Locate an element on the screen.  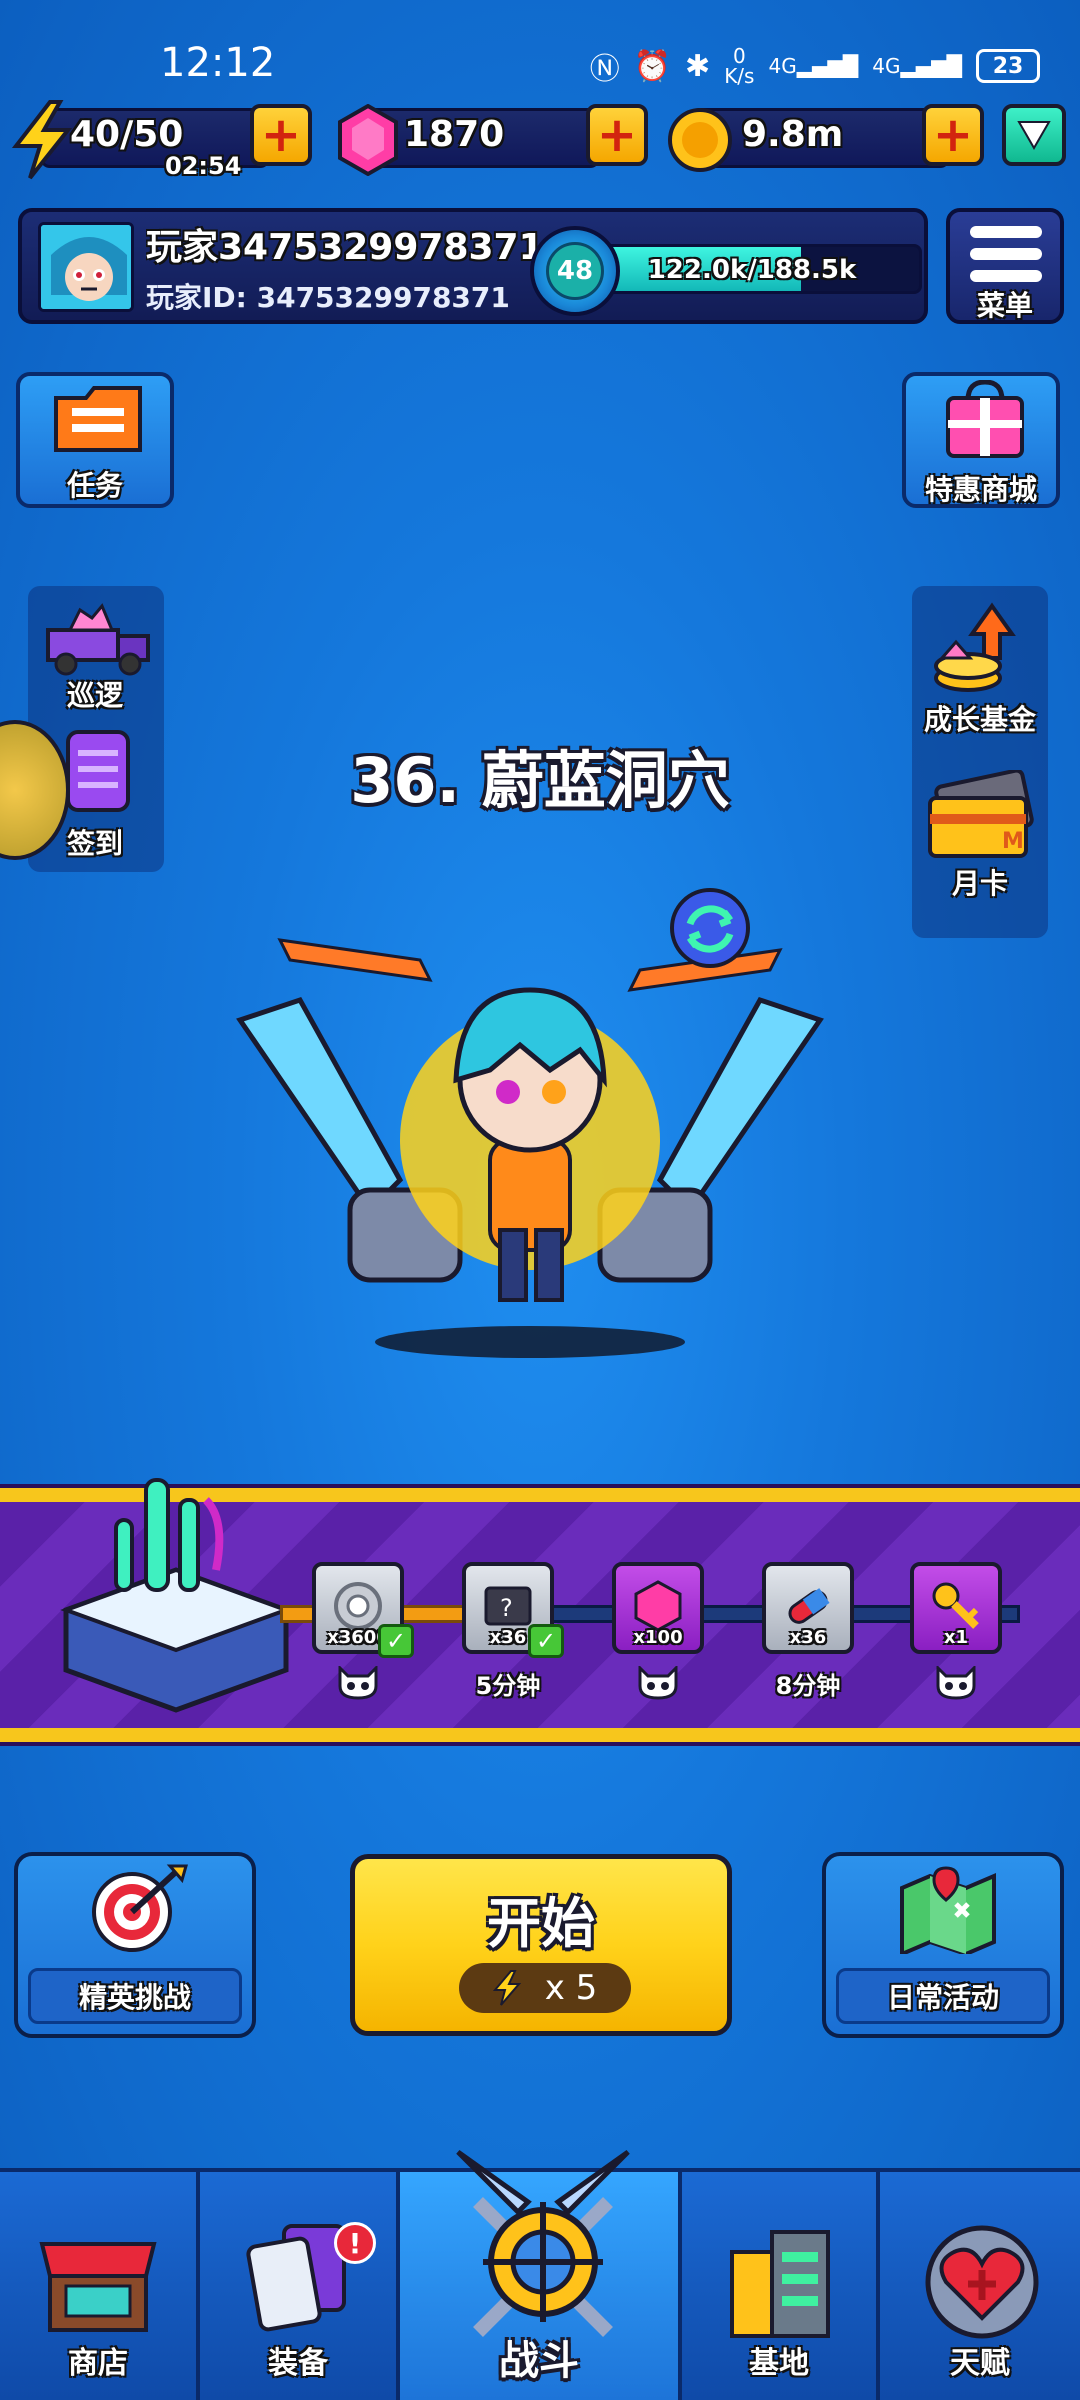
nav-tab-base: 基地 is located at coordinates (781, 2284).